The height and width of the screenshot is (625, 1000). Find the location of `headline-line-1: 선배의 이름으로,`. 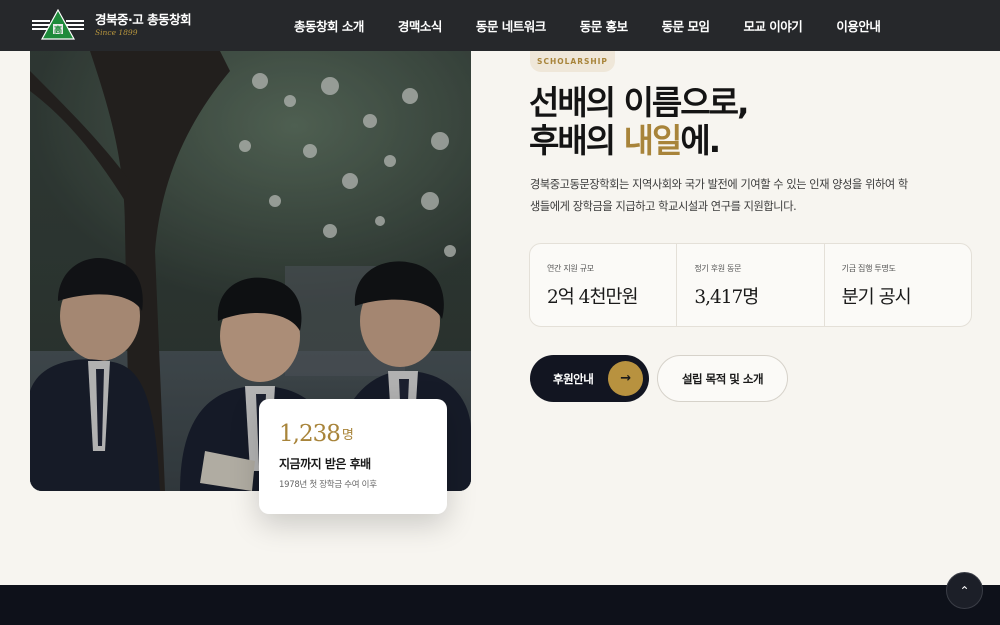

headline-line-1: 선배의 이름으로, is located at coordinates (639, 102).